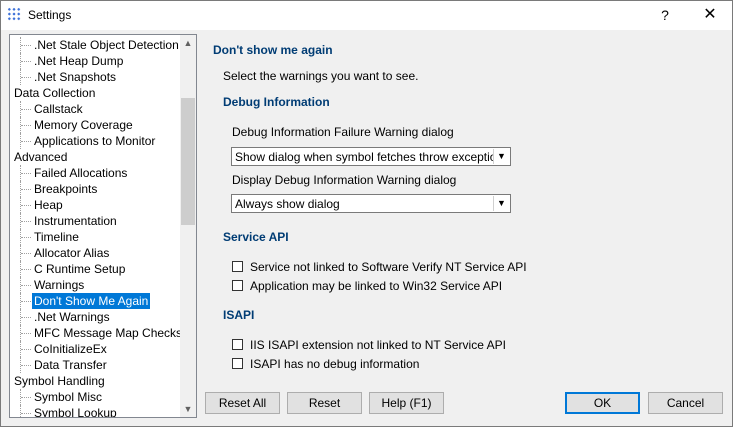  I want to click on tree-item: CoInitializeEx, so click(95, 349).